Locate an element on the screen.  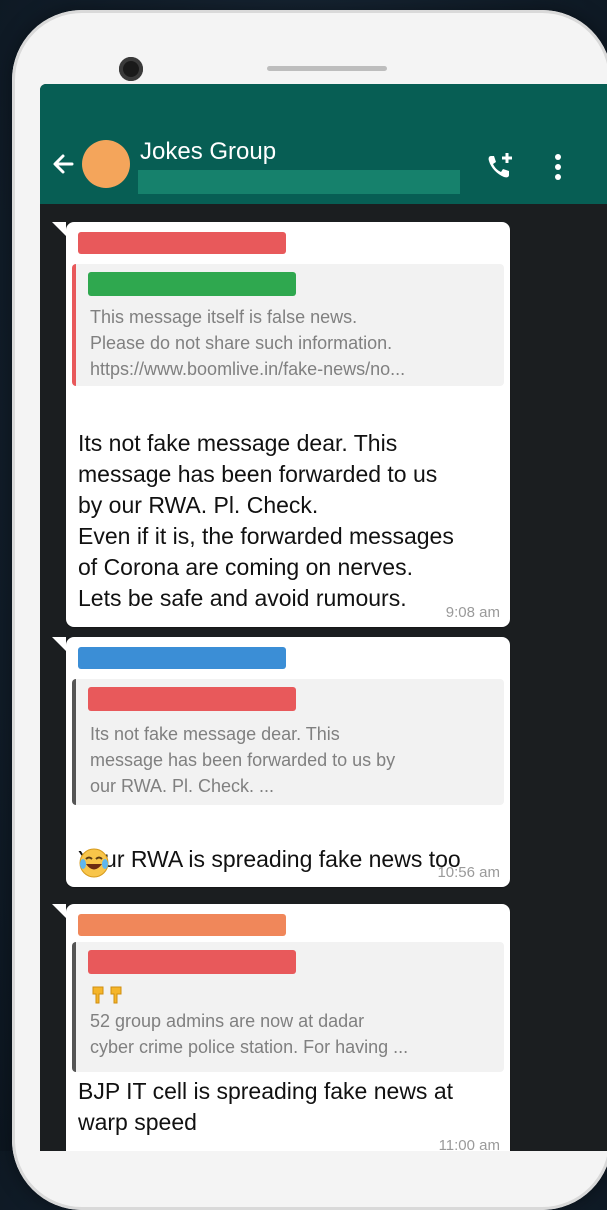
add-call-icon is located at coordinates (500, 167).